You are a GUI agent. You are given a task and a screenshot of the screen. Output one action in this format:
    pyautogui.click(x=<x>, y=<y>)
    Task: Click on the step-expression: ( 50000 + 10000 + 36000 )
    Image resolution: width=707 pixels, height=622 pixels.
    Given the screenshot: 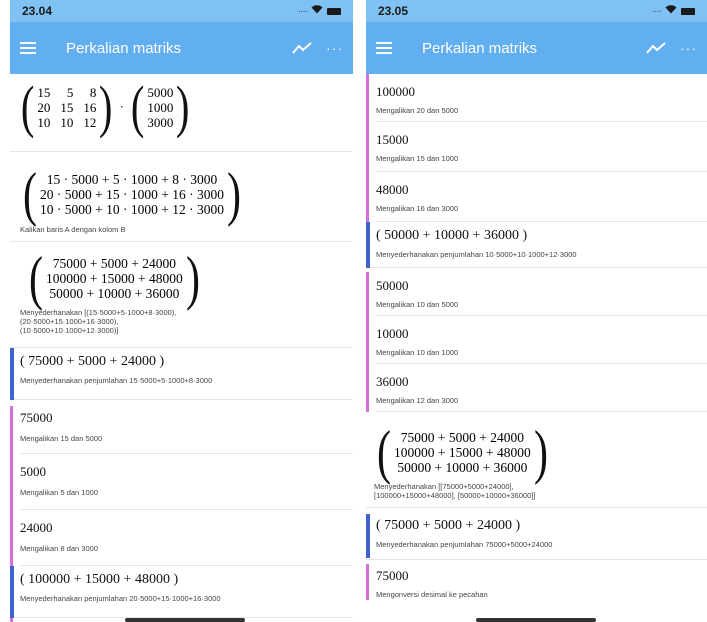 What is the action you would take?
    pyautogui.click(x=452, y=235)
    